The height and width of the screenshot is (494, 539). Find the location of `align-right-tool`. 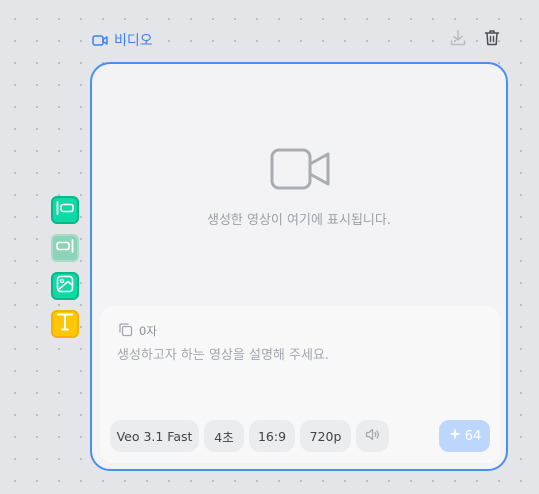

align-right-tool is located at coordinates (65, 248).